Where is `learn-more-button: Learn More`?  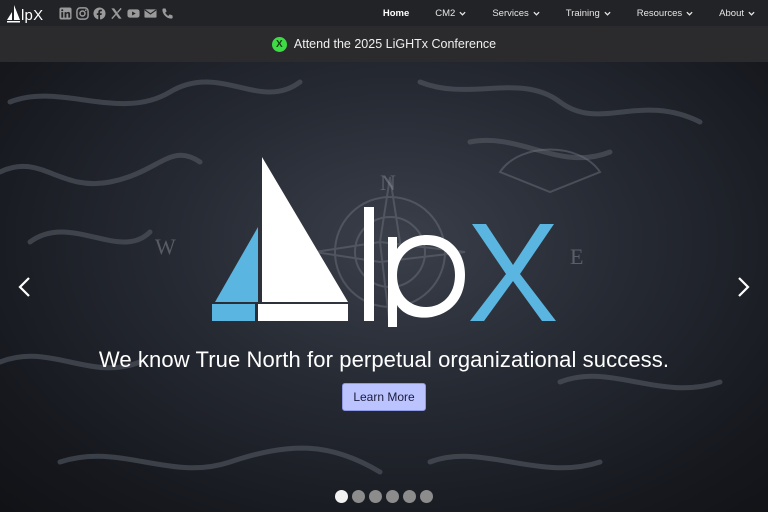 learn-more-button: Learn More is located at coordinates (384, 397).